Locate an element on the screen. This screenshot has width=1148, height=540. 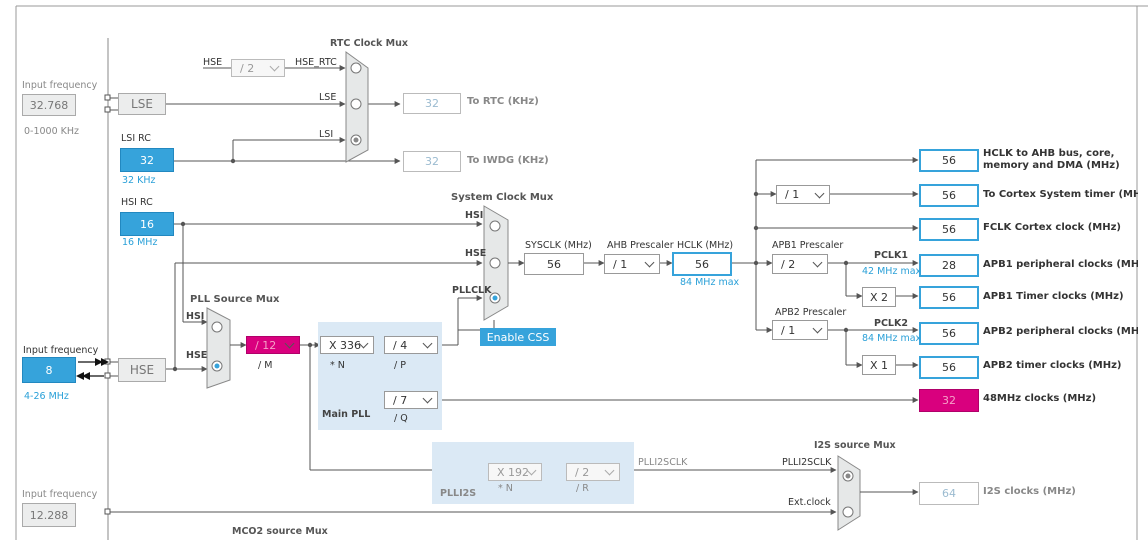
pclk1-label: PCLK1 is located at coordinates (891, 255).